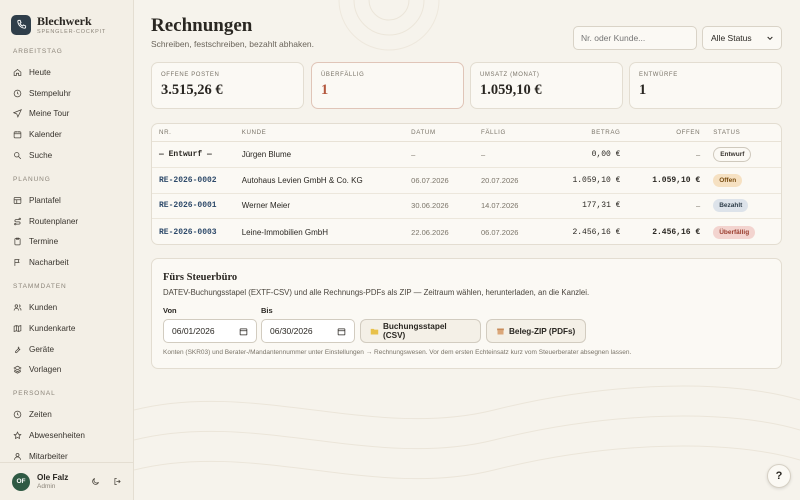  Describe the element at coordinates (66, 370) in the screenshot. I see `sidebar-item-vorlagen: Vorlagen` at that location.